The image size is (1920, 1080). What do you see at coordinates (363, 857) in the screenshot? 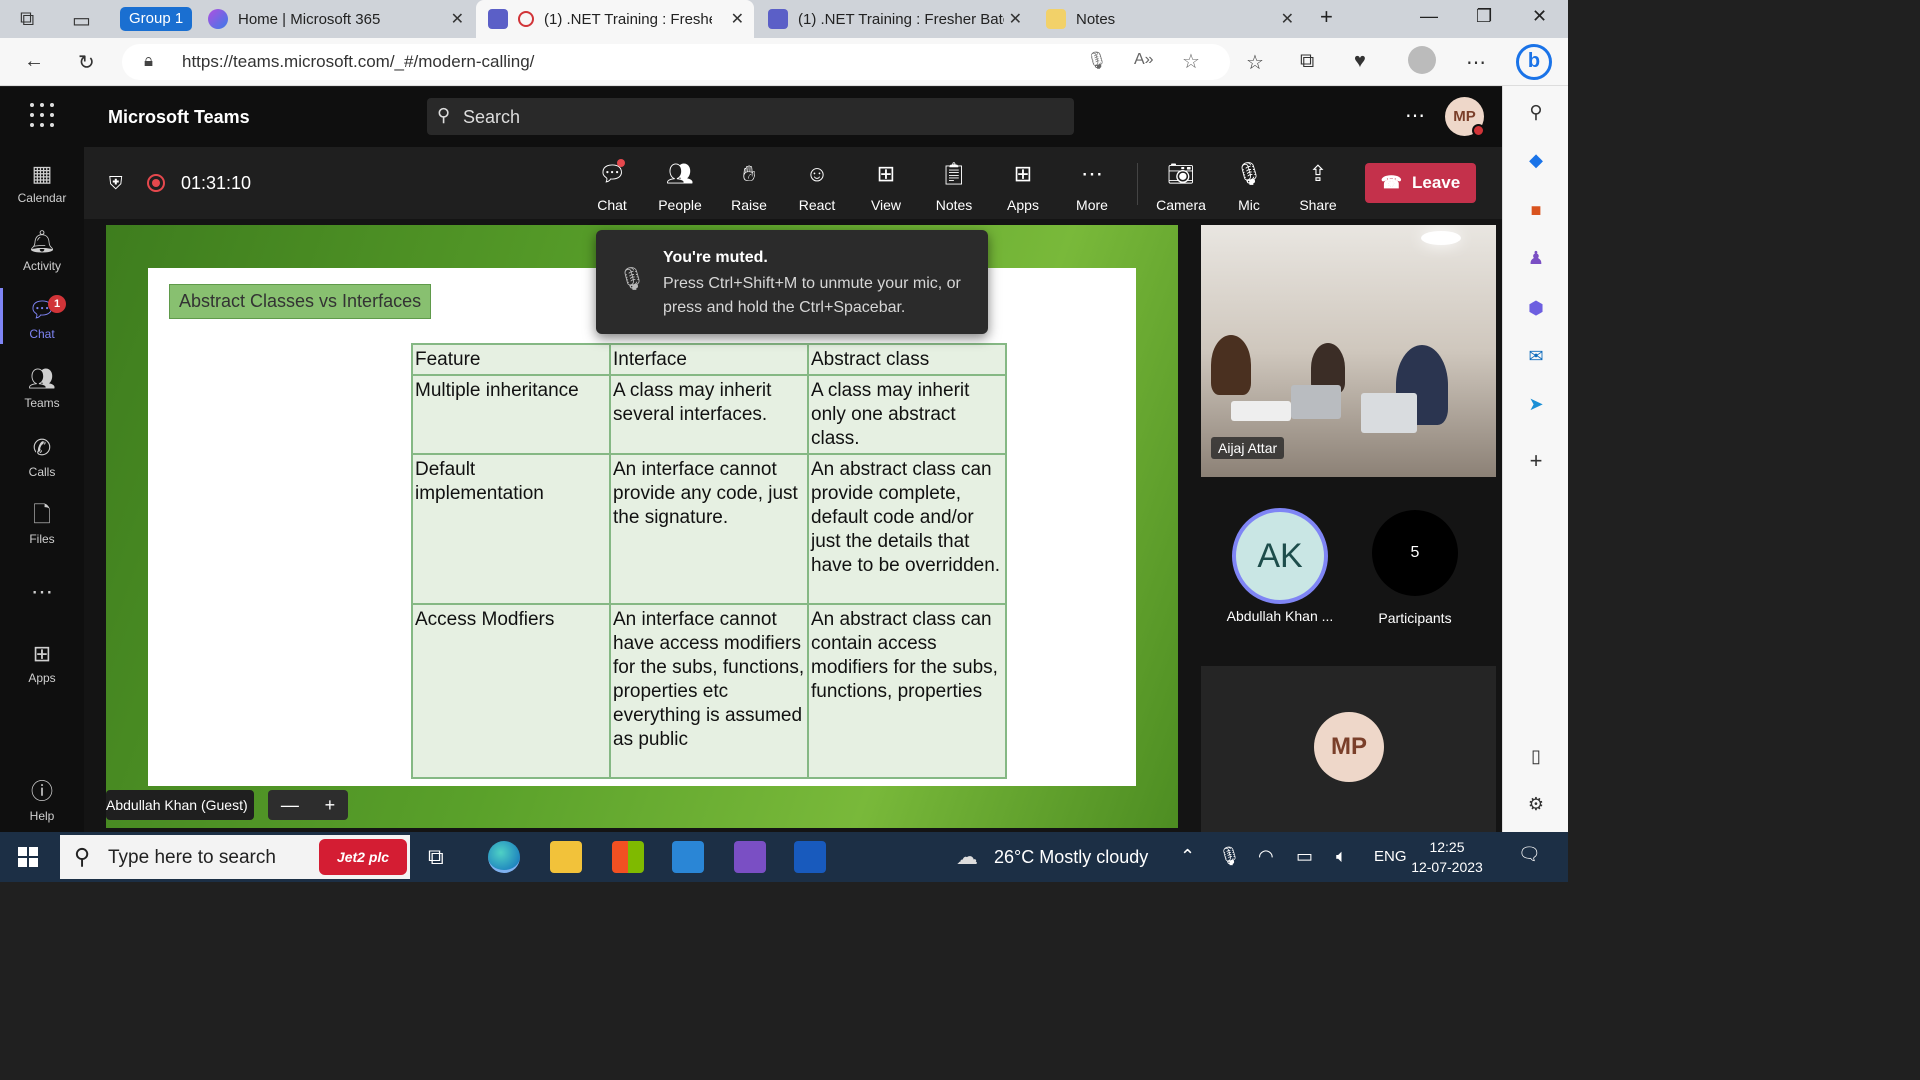
I see `jet2-promo: Jet2 plc` at bounding box center [363, 857].